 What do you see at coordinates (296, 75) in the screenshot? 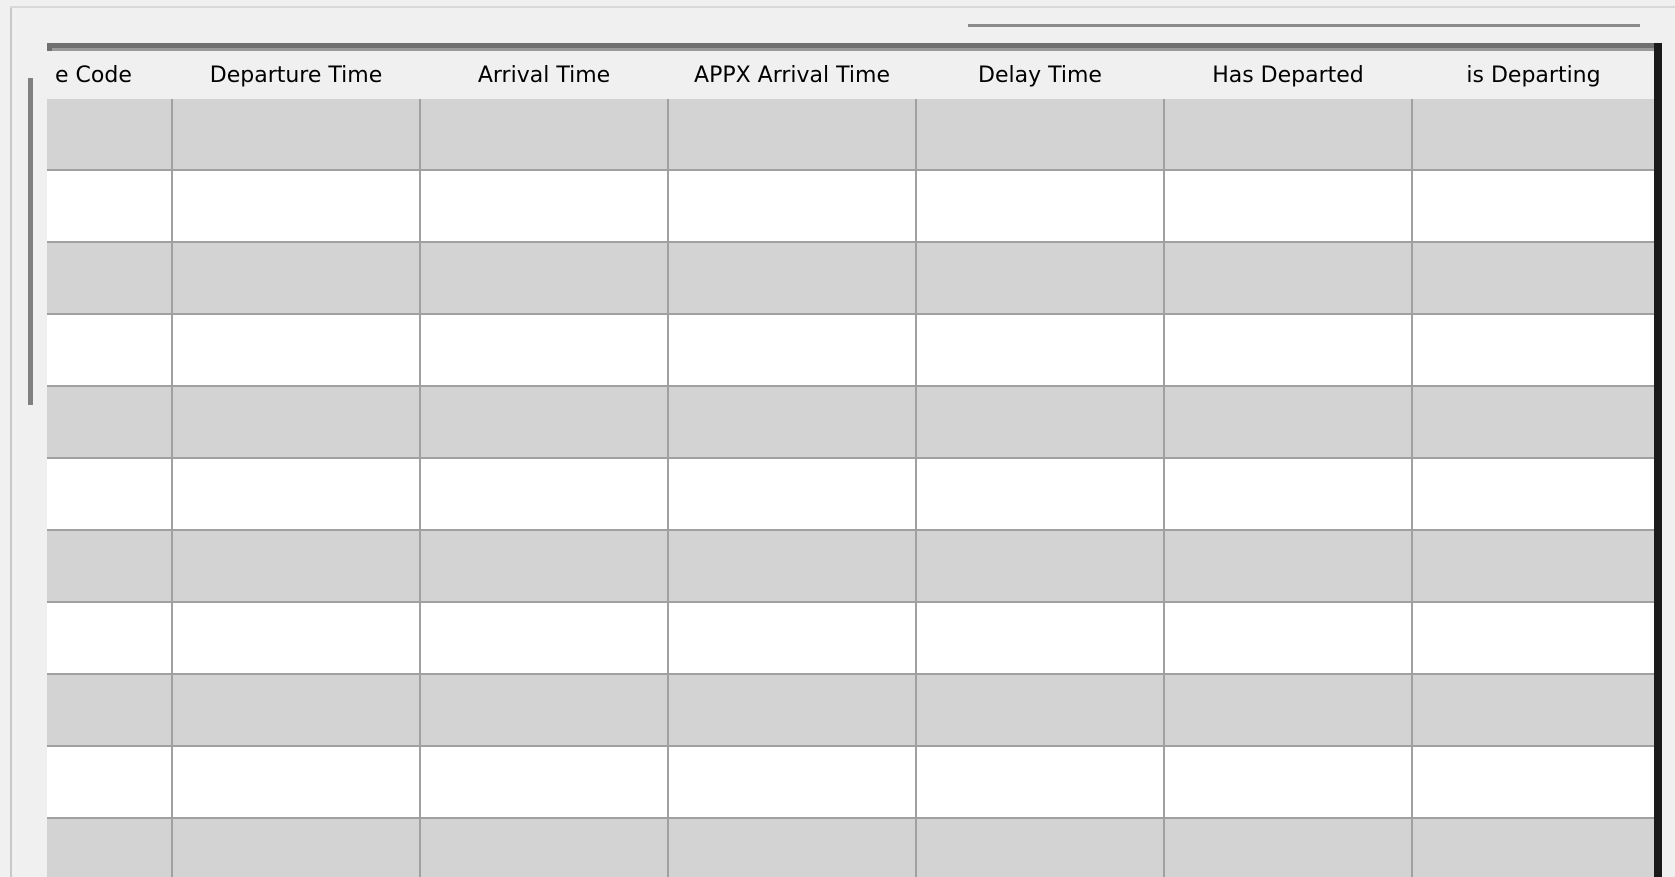
I see `column-header-1: Departure Time` at bounding box center [296, 75].